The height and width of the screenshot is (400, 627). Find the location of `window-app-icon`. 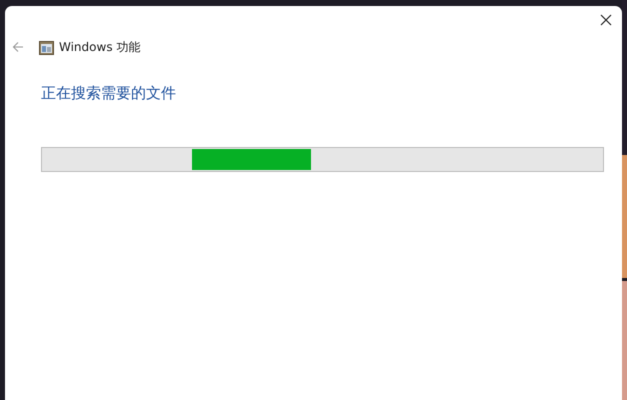

window-app-icon is located at coordinates (46, 47).